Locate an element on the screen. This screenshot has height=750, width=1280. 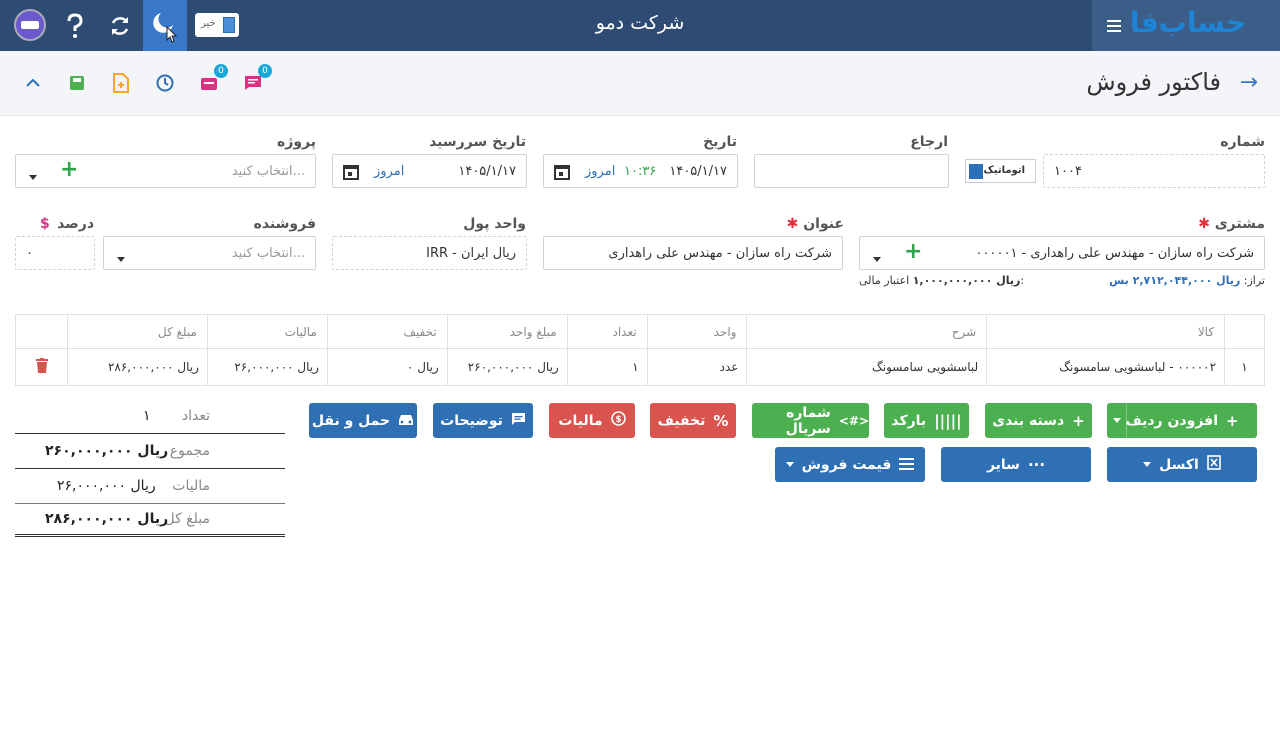
save-icon is located at coordinates (77, 83).